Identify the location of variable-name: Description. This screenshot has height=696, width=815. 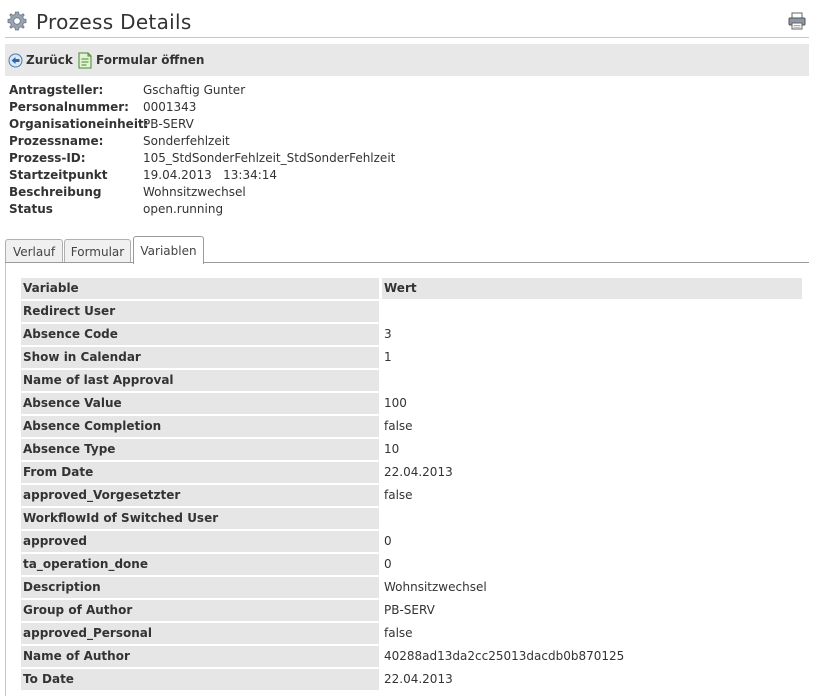
(200, 587).